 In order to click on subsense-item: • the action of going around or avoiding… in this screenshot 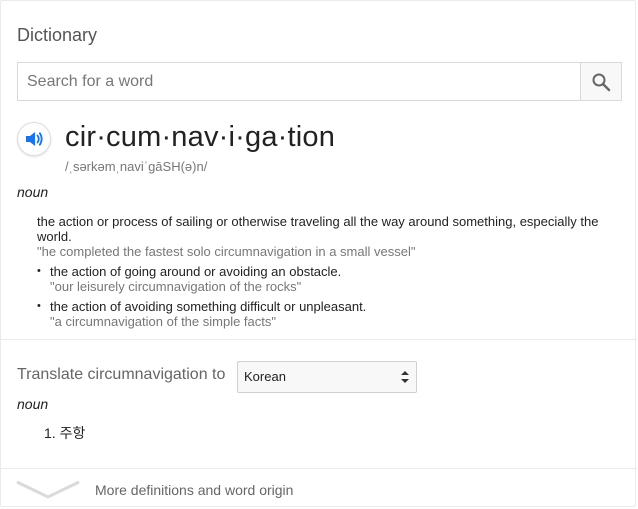, I will do `click(317, 279)`.